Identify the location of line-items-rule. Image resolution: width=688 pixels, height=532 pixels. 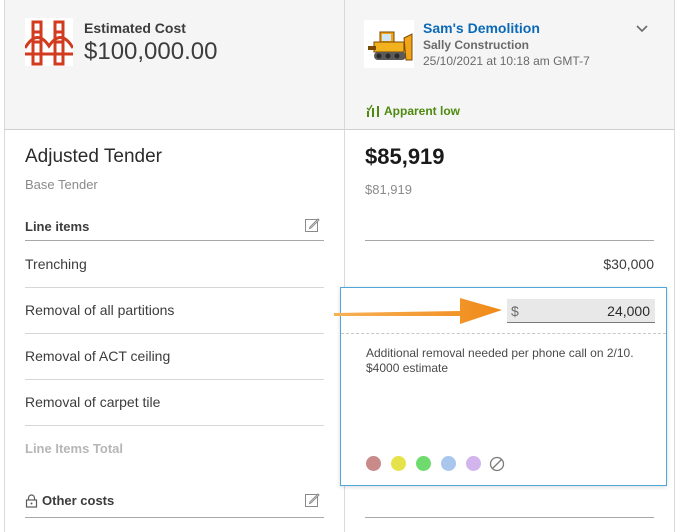
(174, 240).